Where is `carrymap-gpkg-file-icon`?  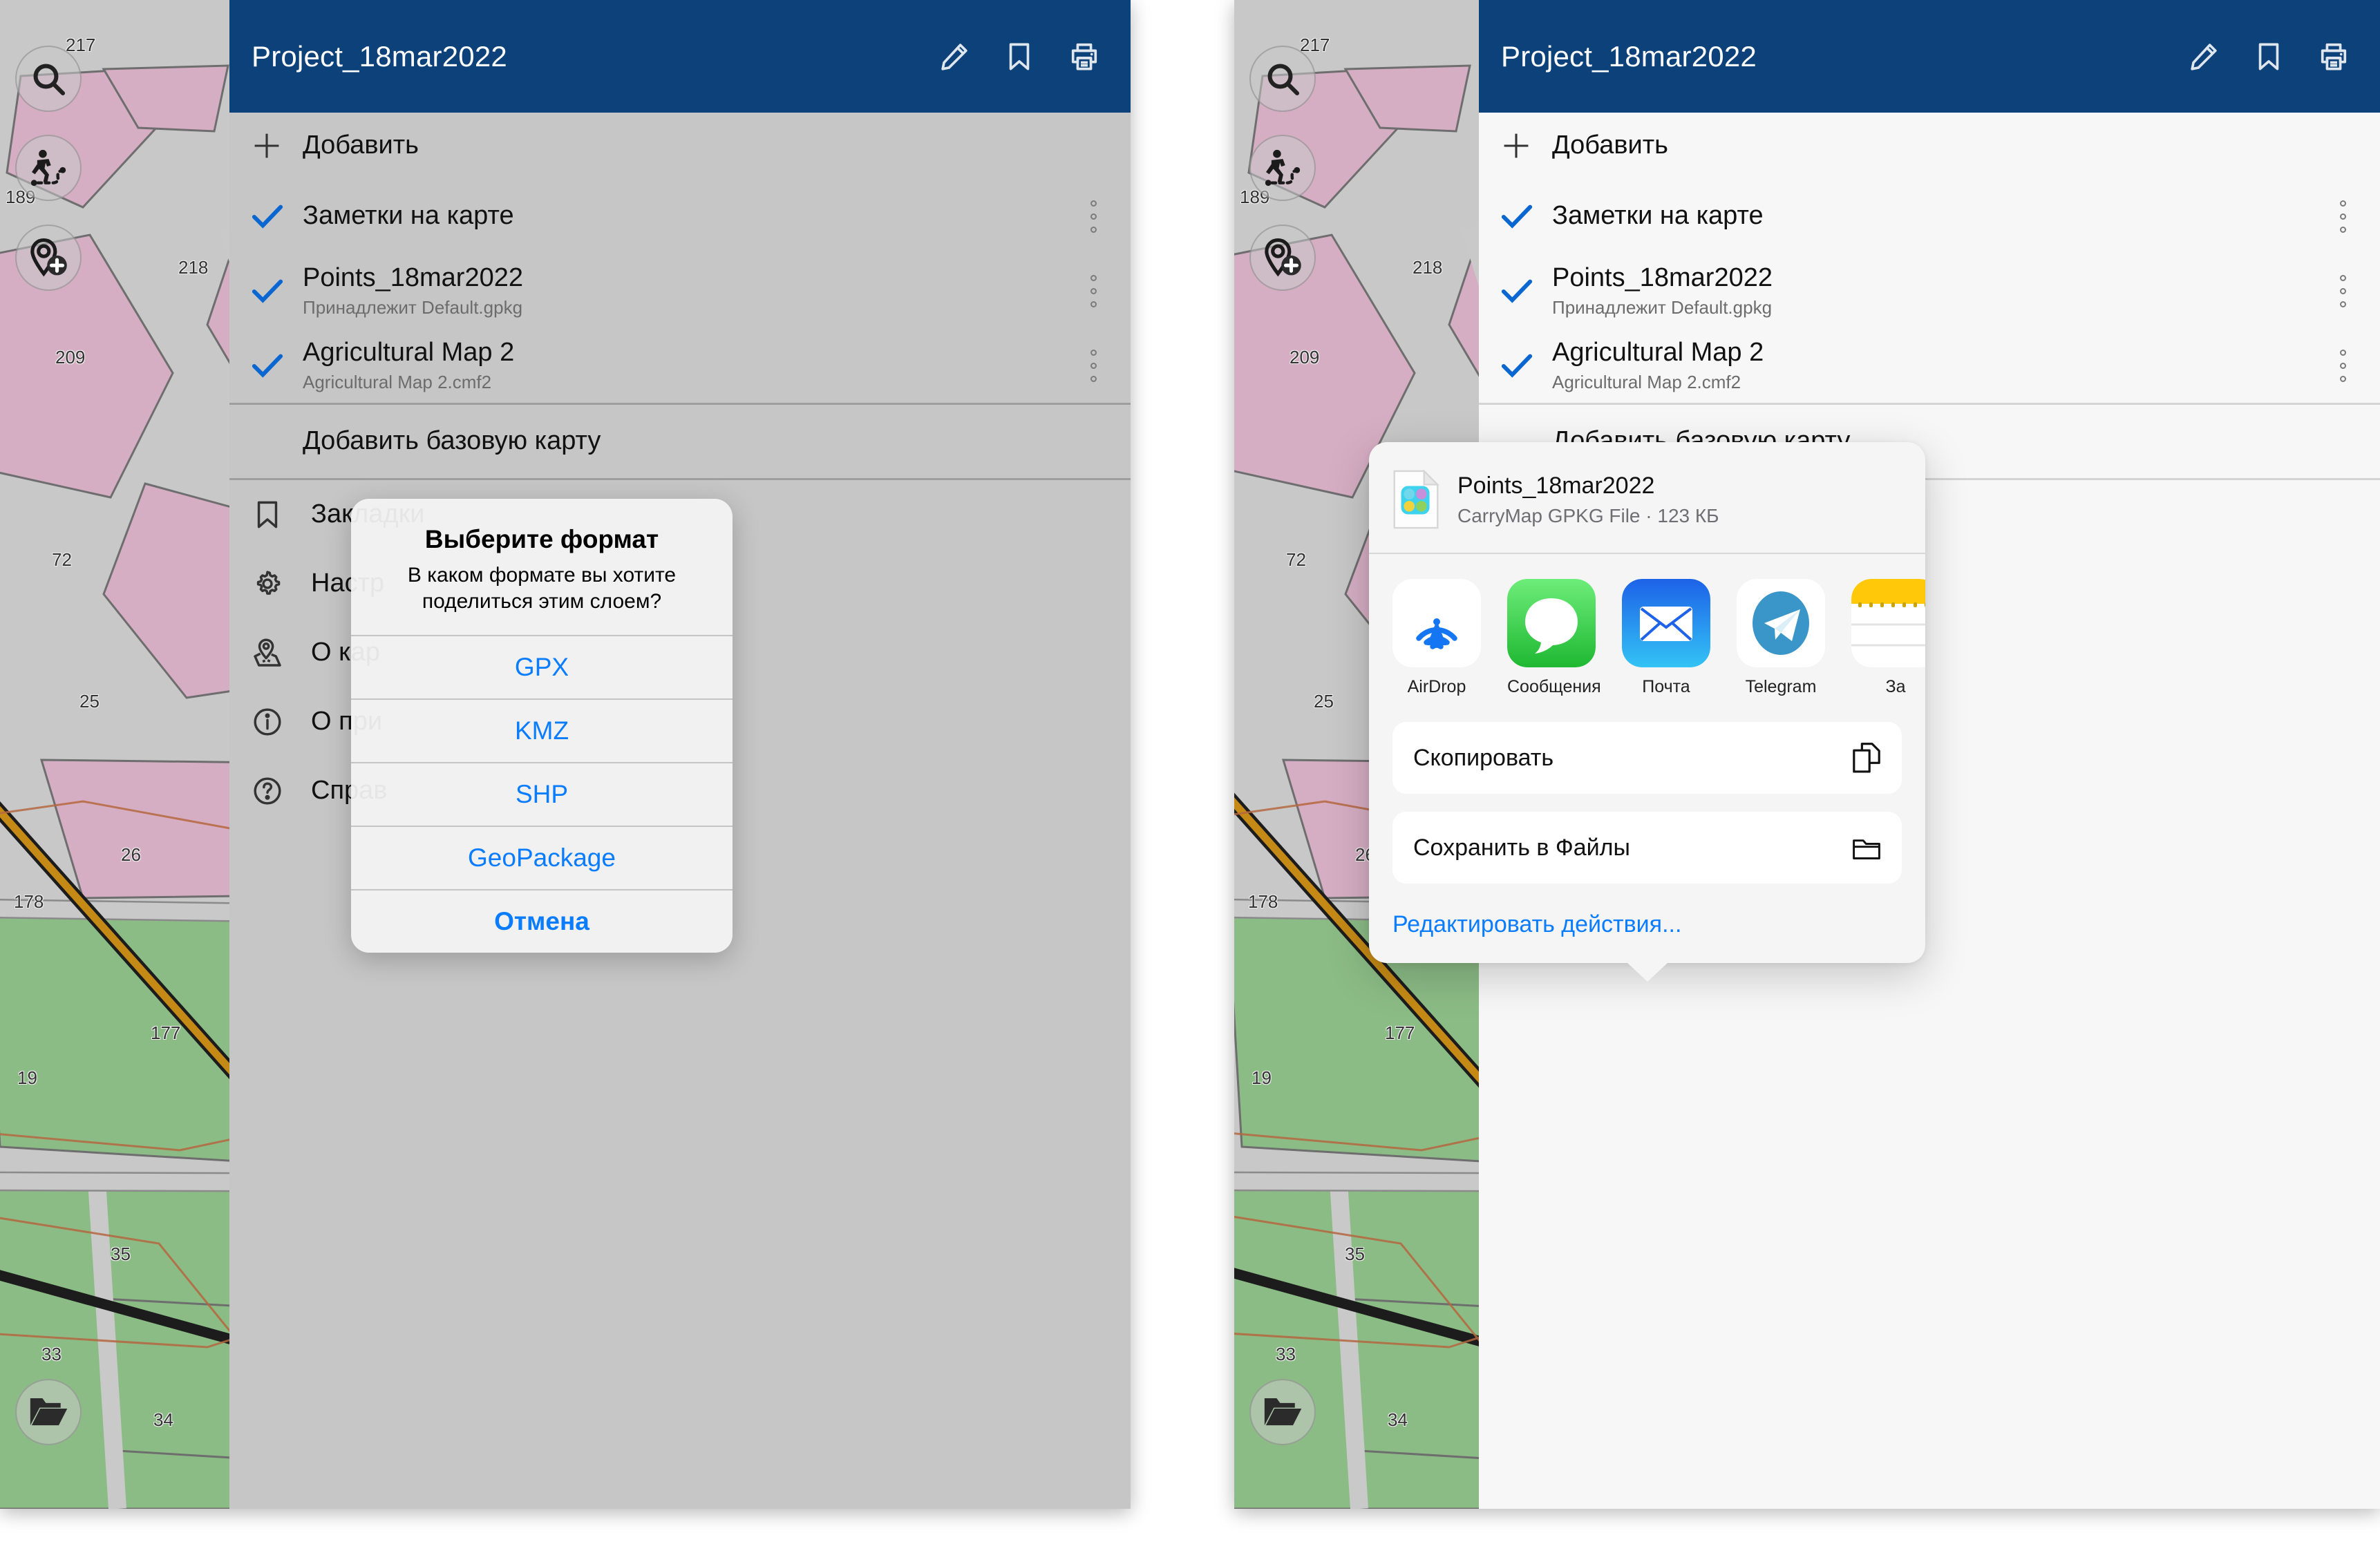 carrymap-gpkg-file-icon is located at coordinates (1416, 499).